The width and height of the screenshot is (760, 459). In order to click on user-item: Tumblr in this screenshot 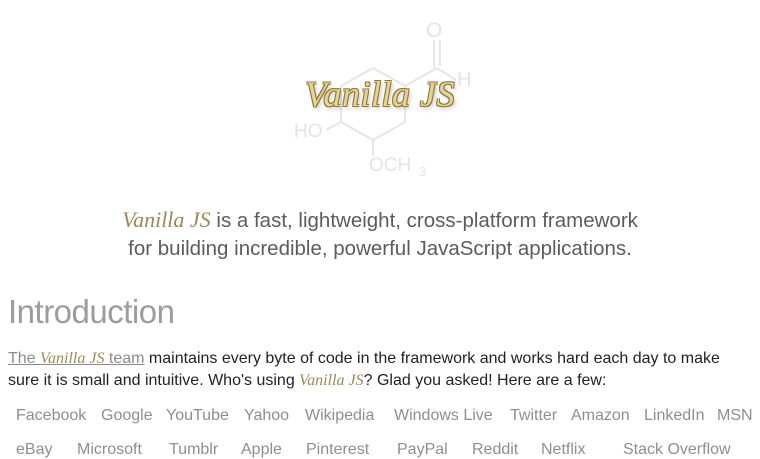, I will do `click(194, 449)`.